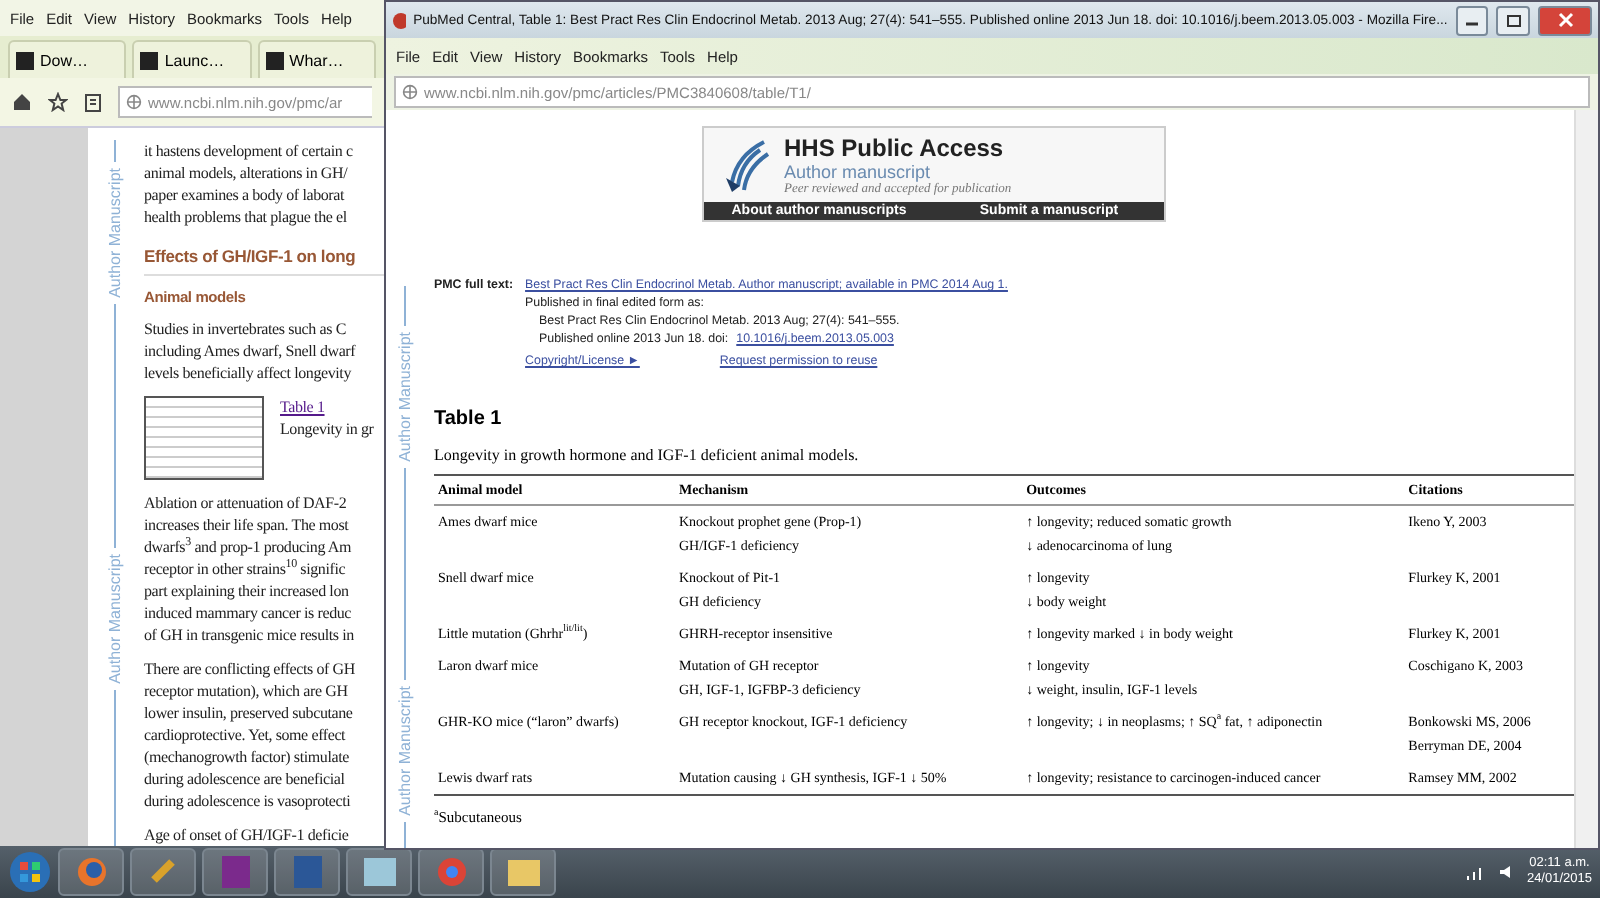  Describe the element at coordinates (327, 407) in the screenshot. I see `table-link: Table 1` at that location.